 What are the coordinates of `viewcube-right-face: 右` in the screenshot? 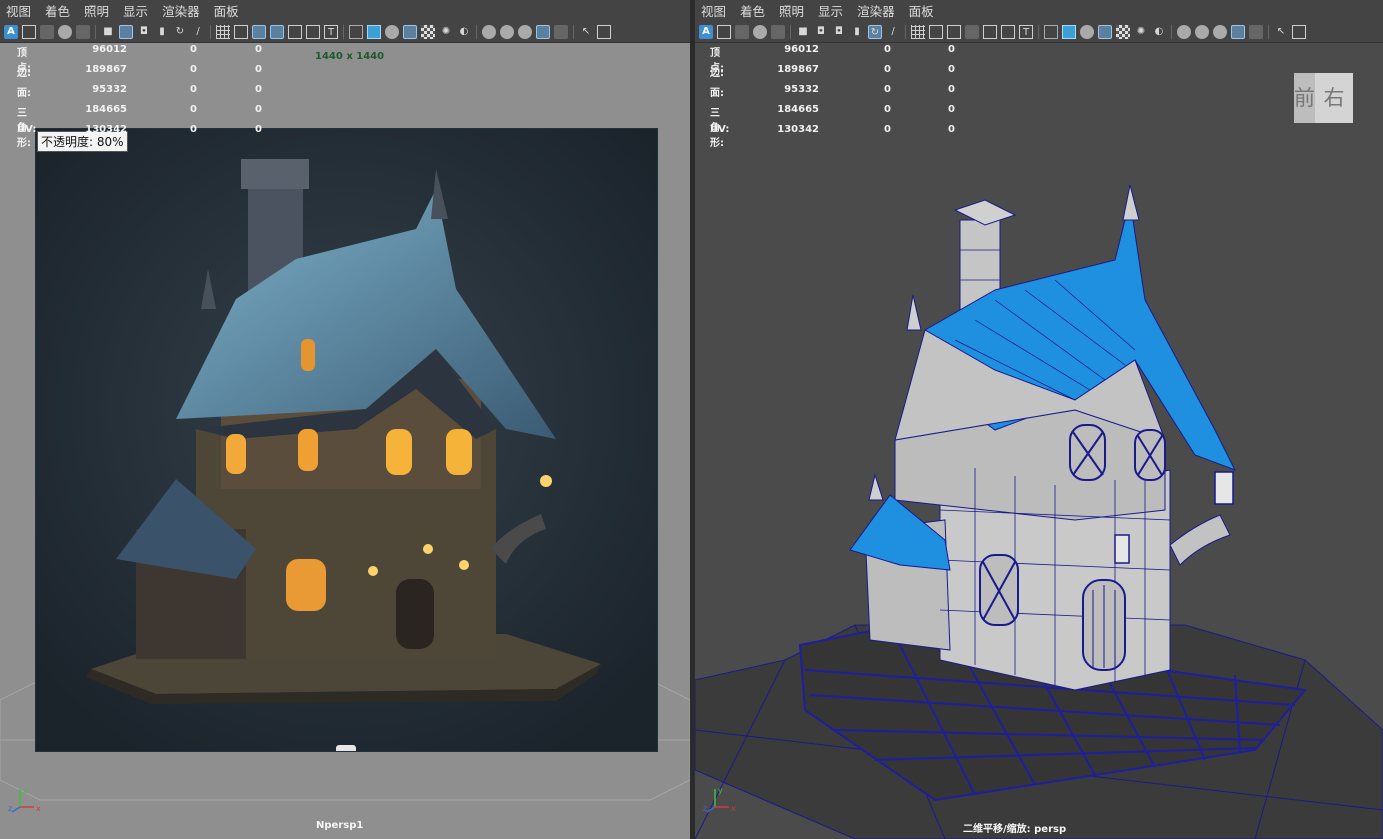 It's located at (1334, 98).